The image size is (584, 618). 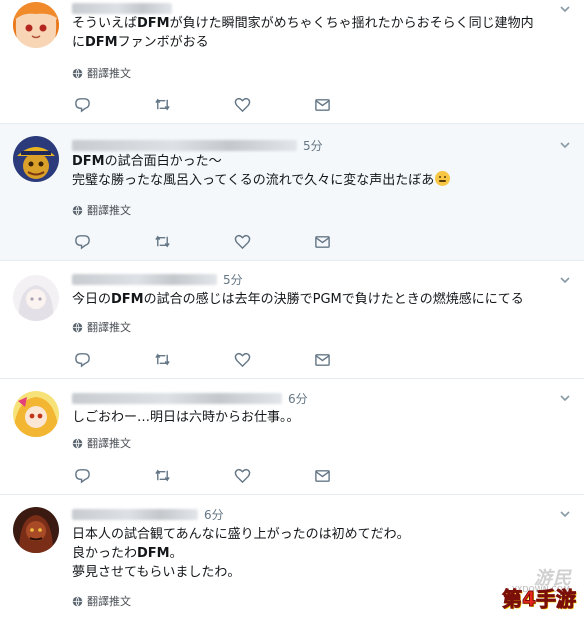 What do you see at coordinates (186, 417) in the screenshot?
I see `tweet-text-line: しごおわー…明日は六時からお仕事。。` at bounding box center [186, 417].